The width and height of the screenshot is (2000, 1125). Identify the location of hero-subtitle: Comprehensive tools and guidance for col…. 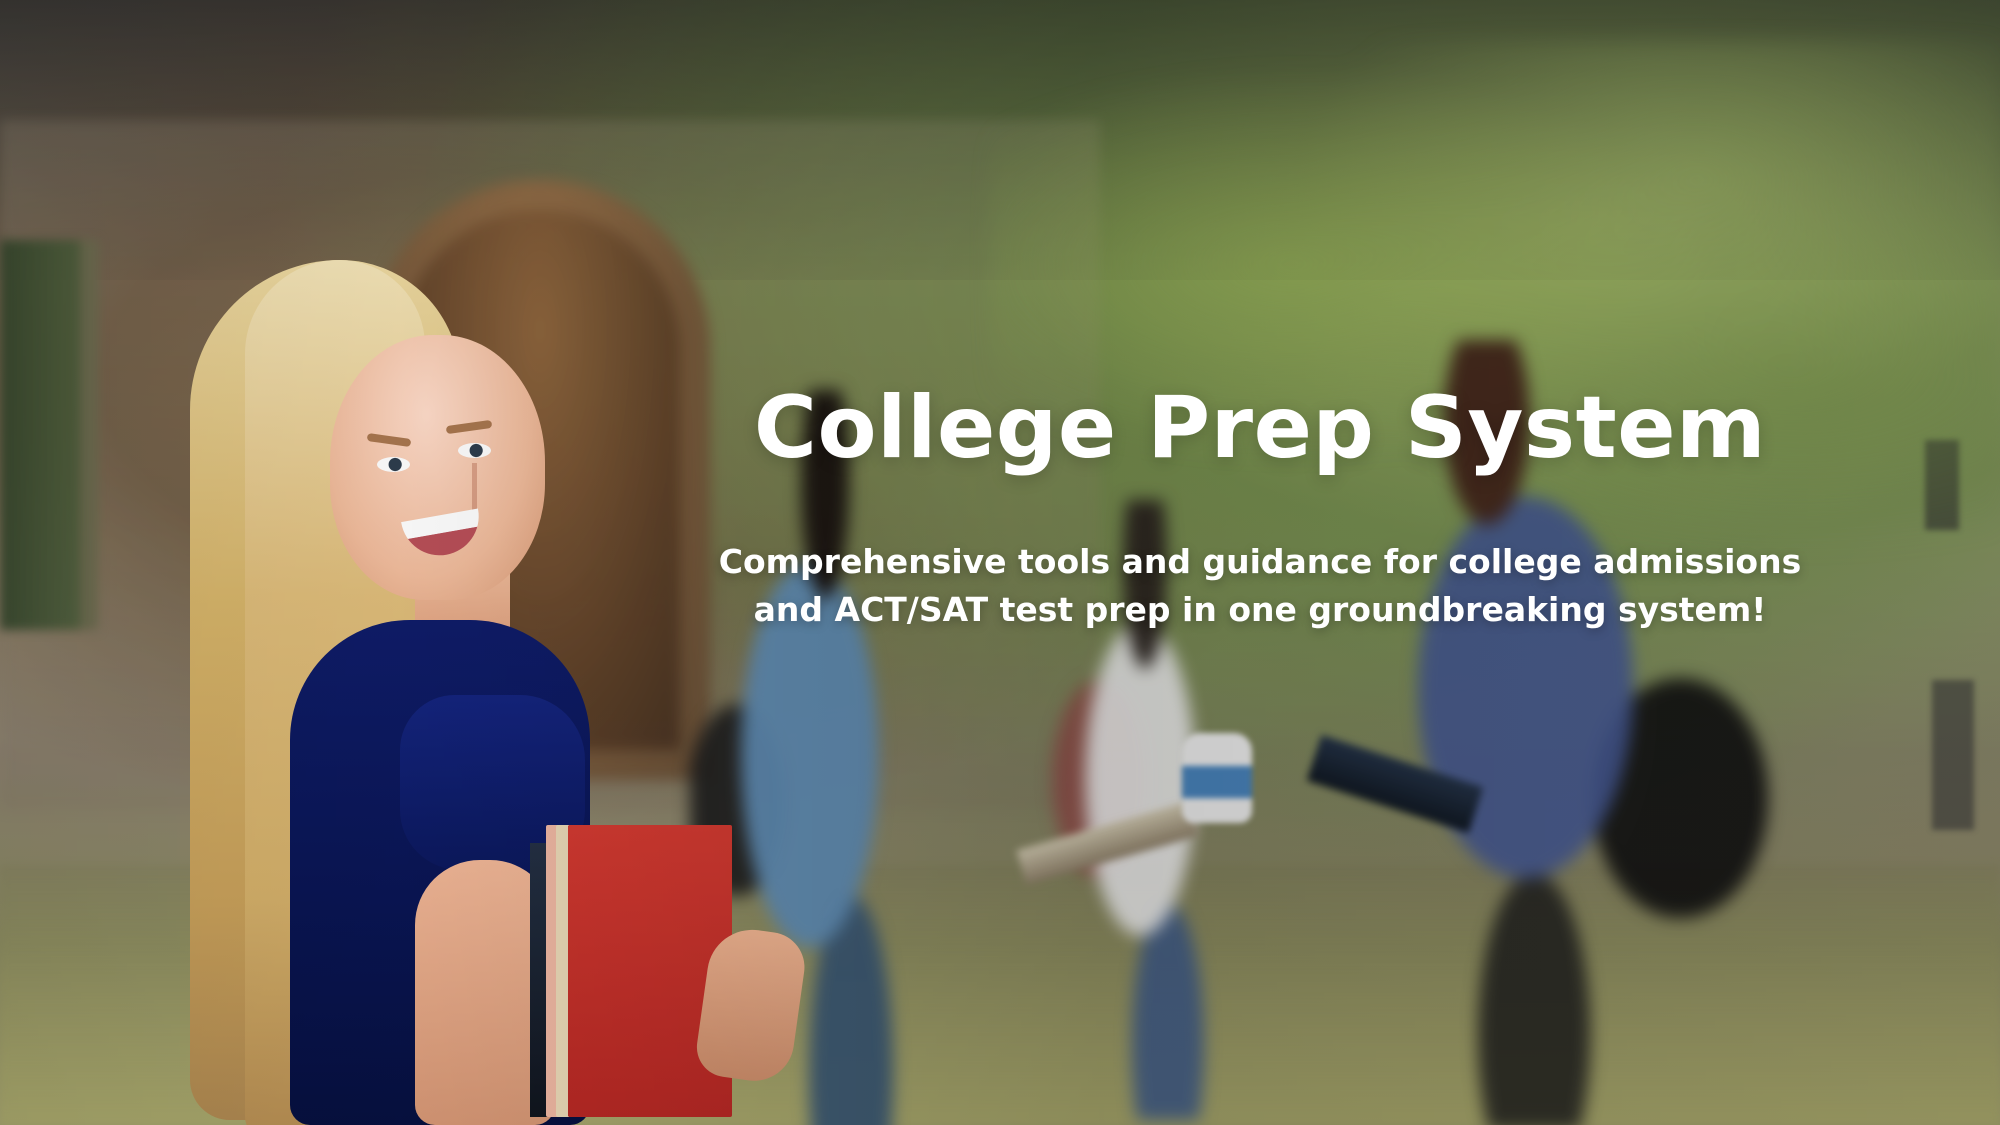
(1260, 586).